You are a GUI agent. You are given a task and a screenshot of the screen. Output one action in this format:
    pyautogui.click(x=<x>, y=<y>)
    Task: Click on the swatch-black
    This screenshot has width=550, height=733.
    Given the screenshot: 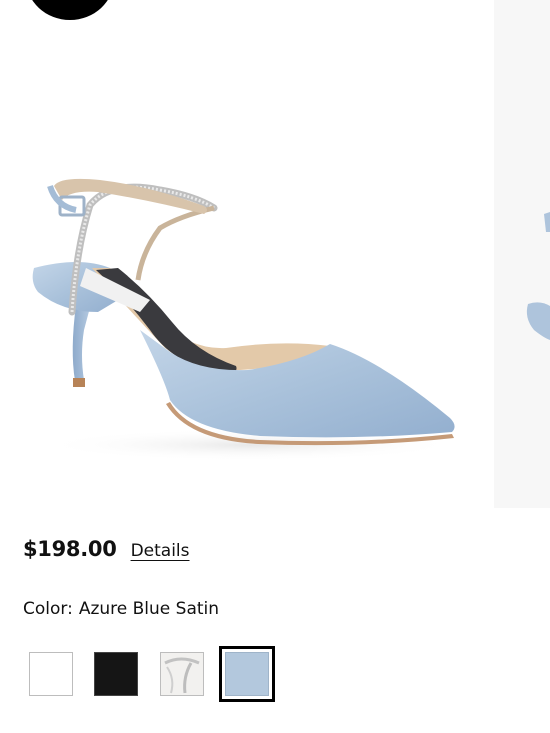 What is the action you would take?
    pyautogui.click(x=116, y=674)
    